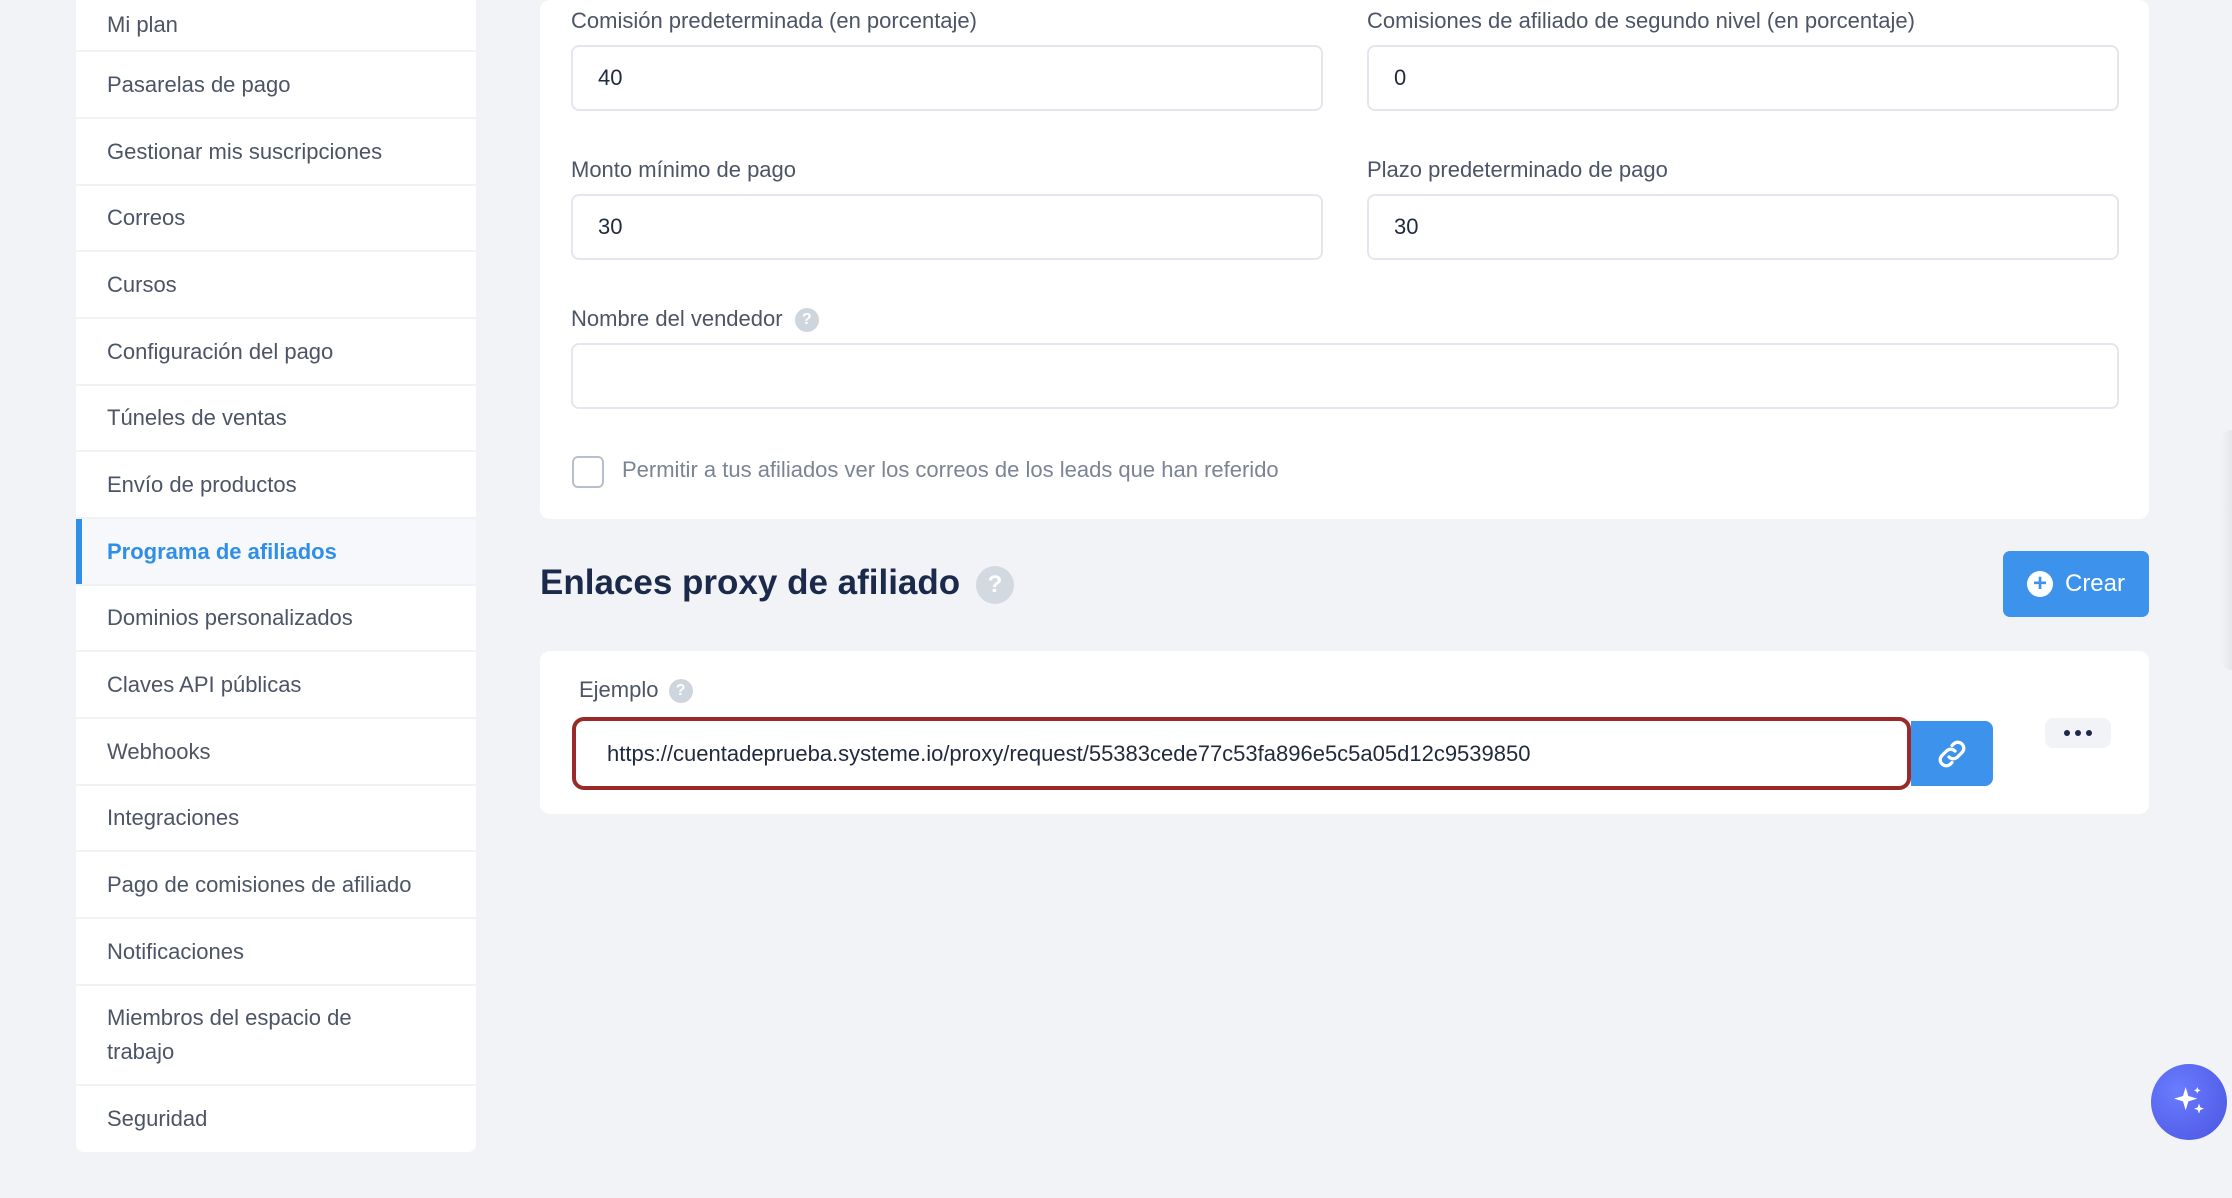 This screenshot has height=1198, width=2232. Describe the element at coordinates (245, 151) in the screenshot. I see `sidebar-item-label: Gestionar mis suscripciones` at that location.